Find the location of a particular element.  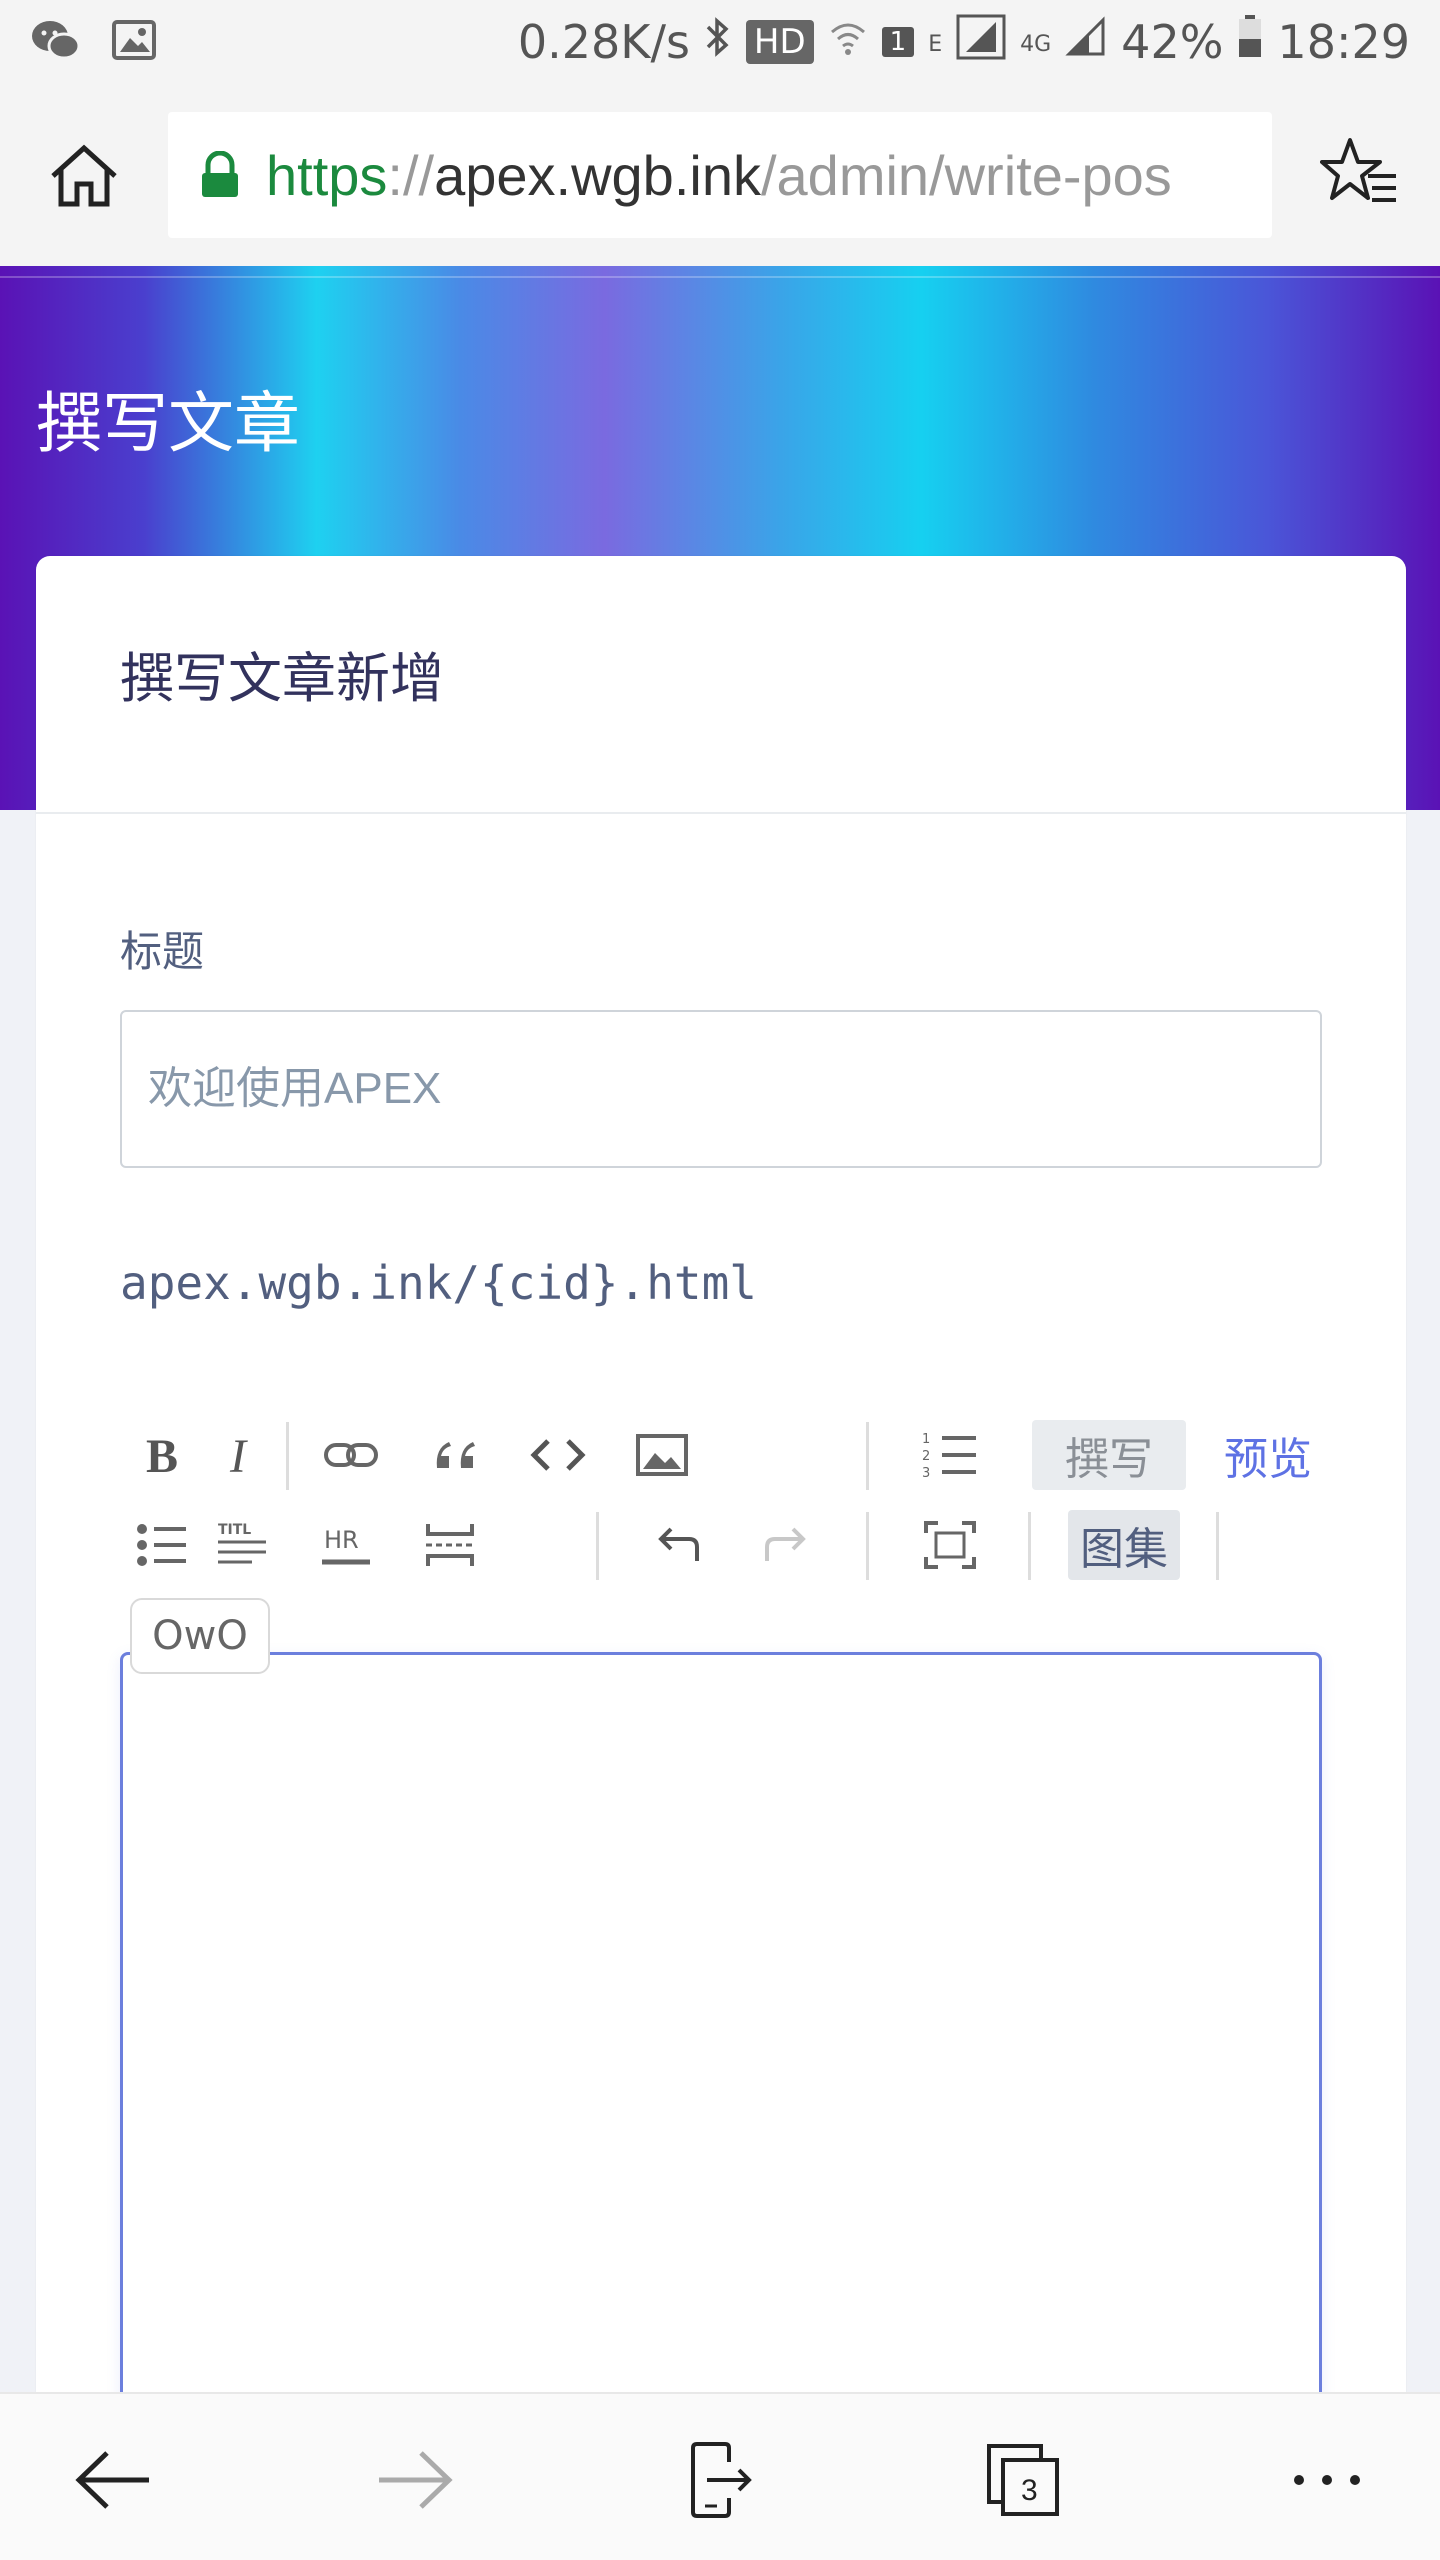

signal-icon is located at coordinates (981, 42).